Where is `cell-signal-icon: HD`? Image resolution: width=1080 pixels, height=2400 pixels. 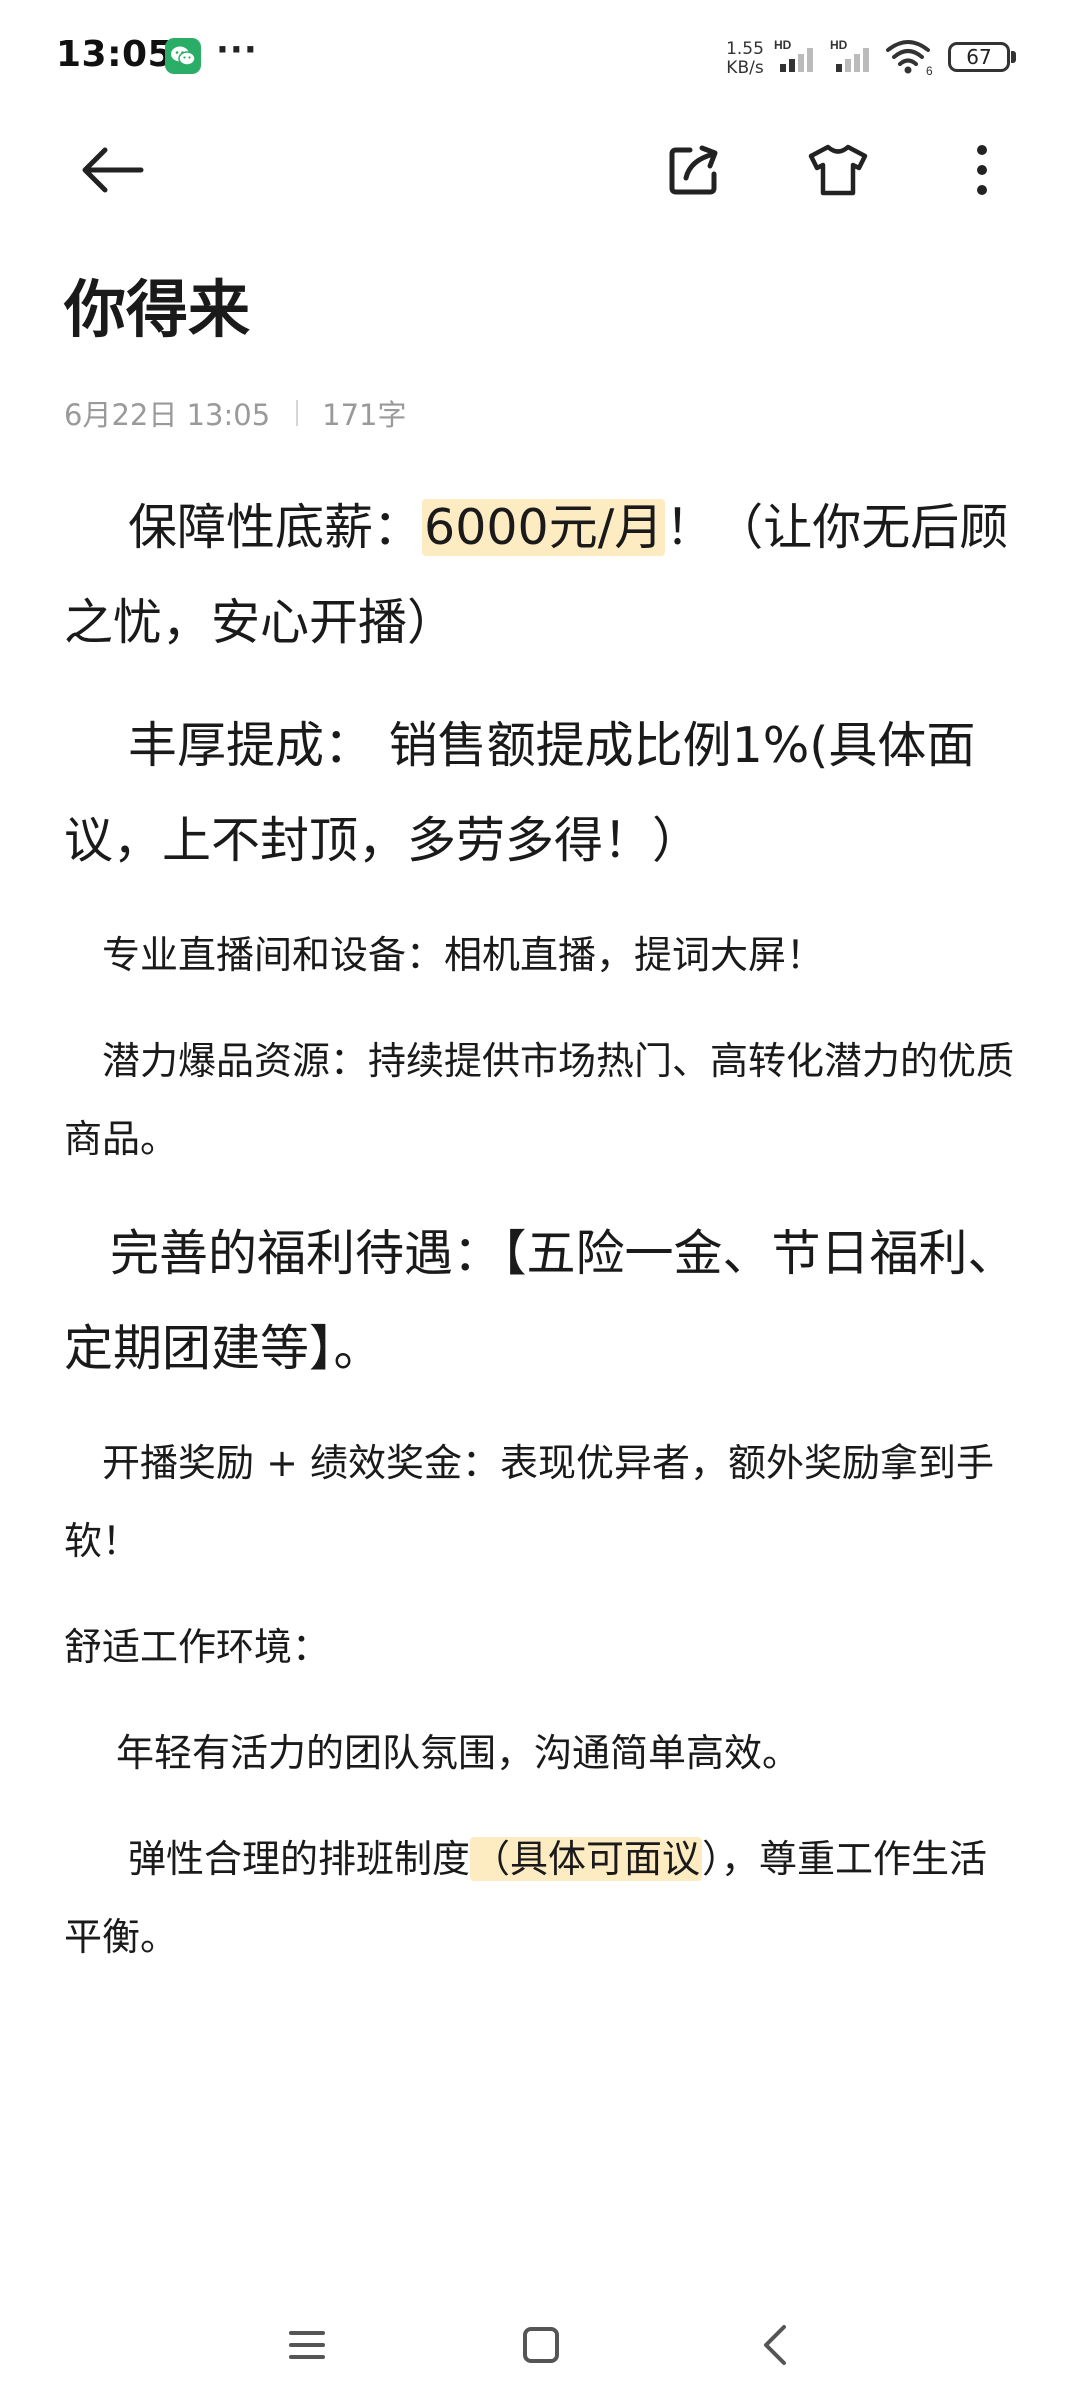 cell-signal-icon: HD is located at coordinates (793, 55).